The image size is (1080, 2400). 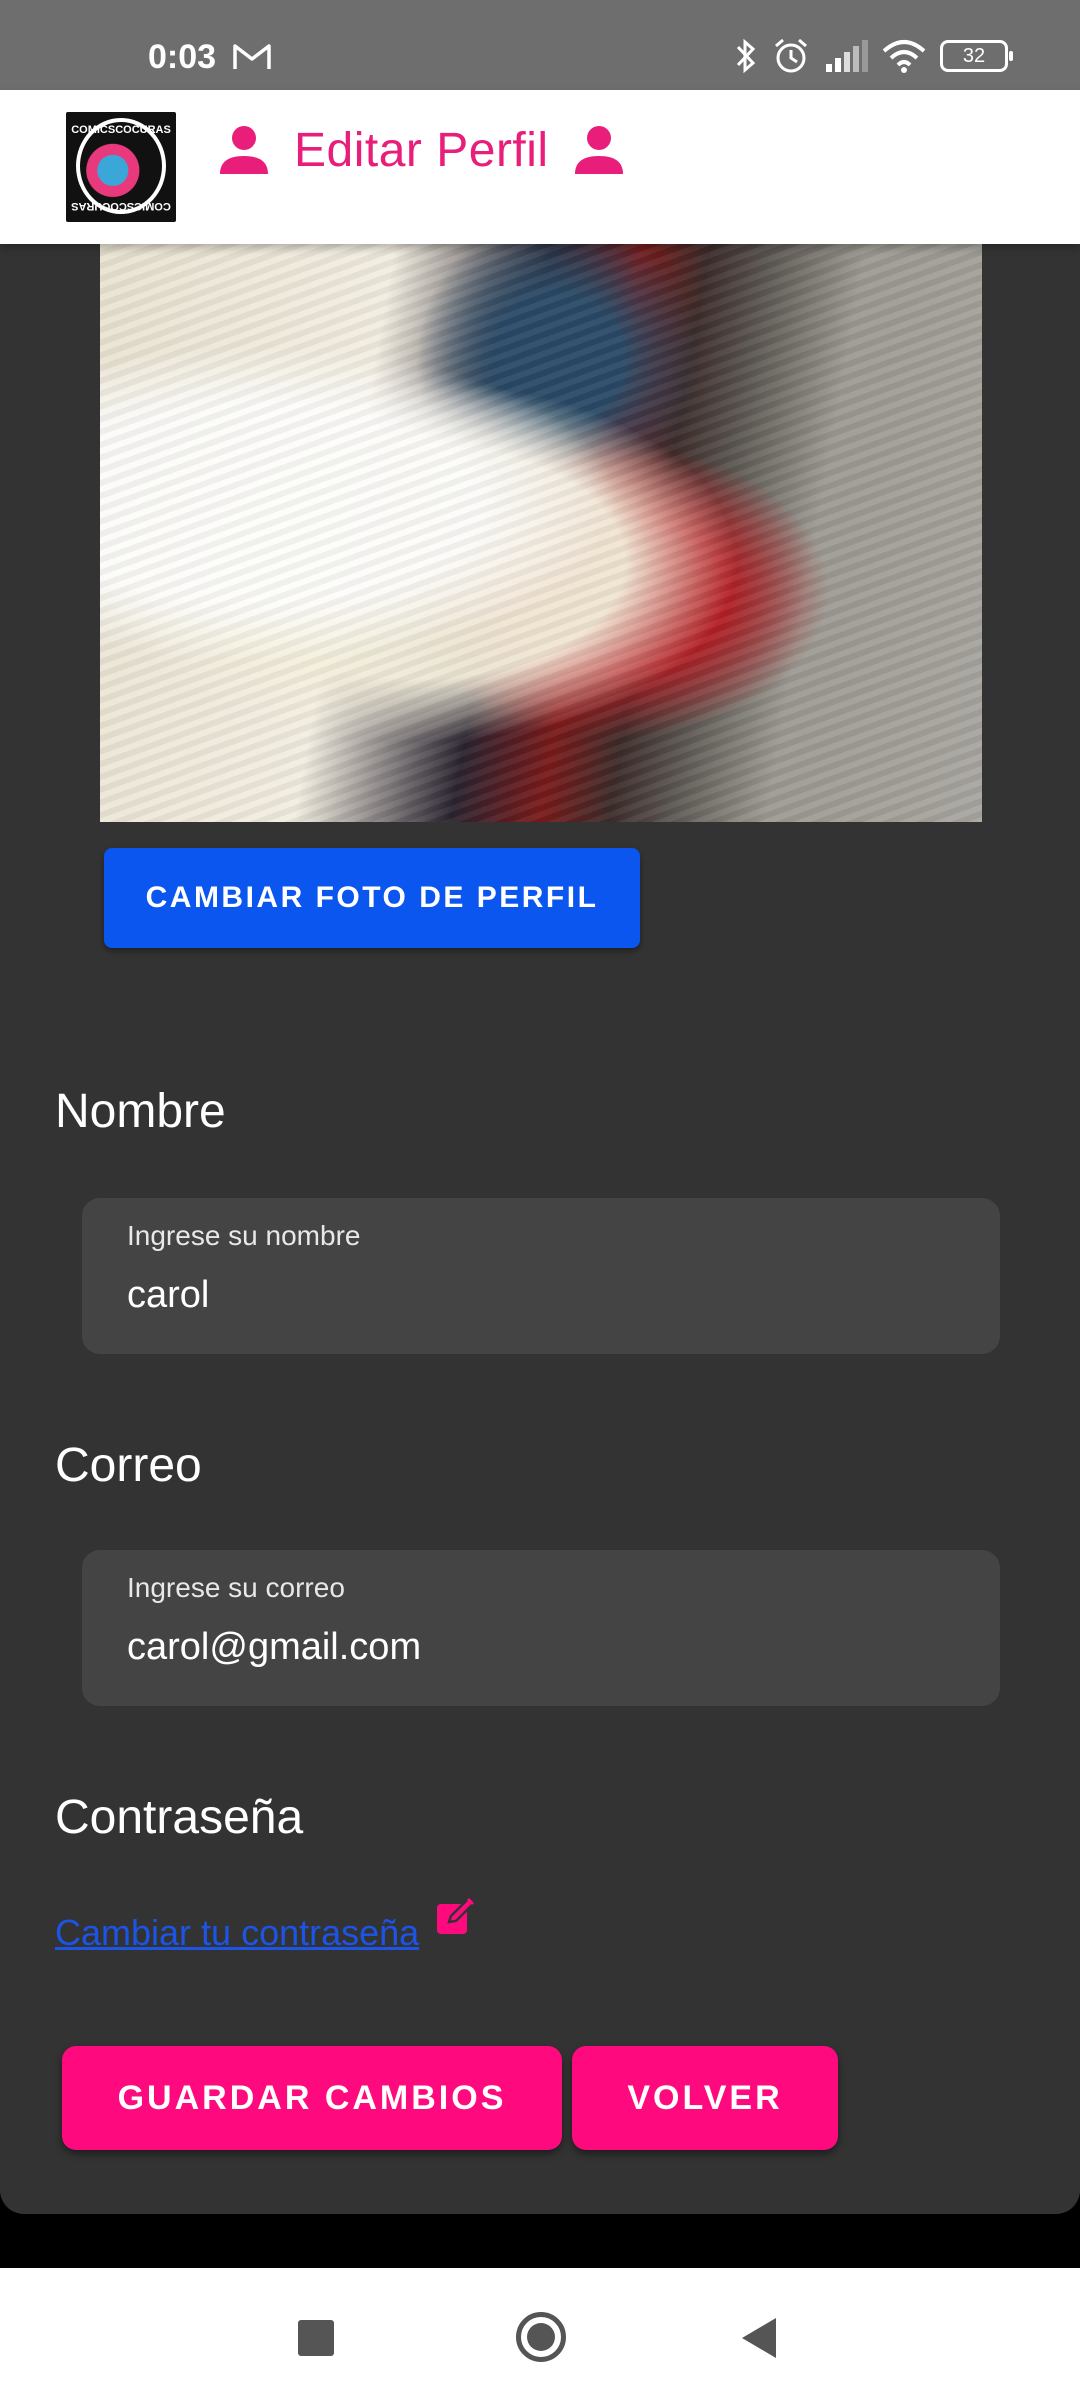 I want to click on name-field-value: carol, so click(x=168, y=1295).